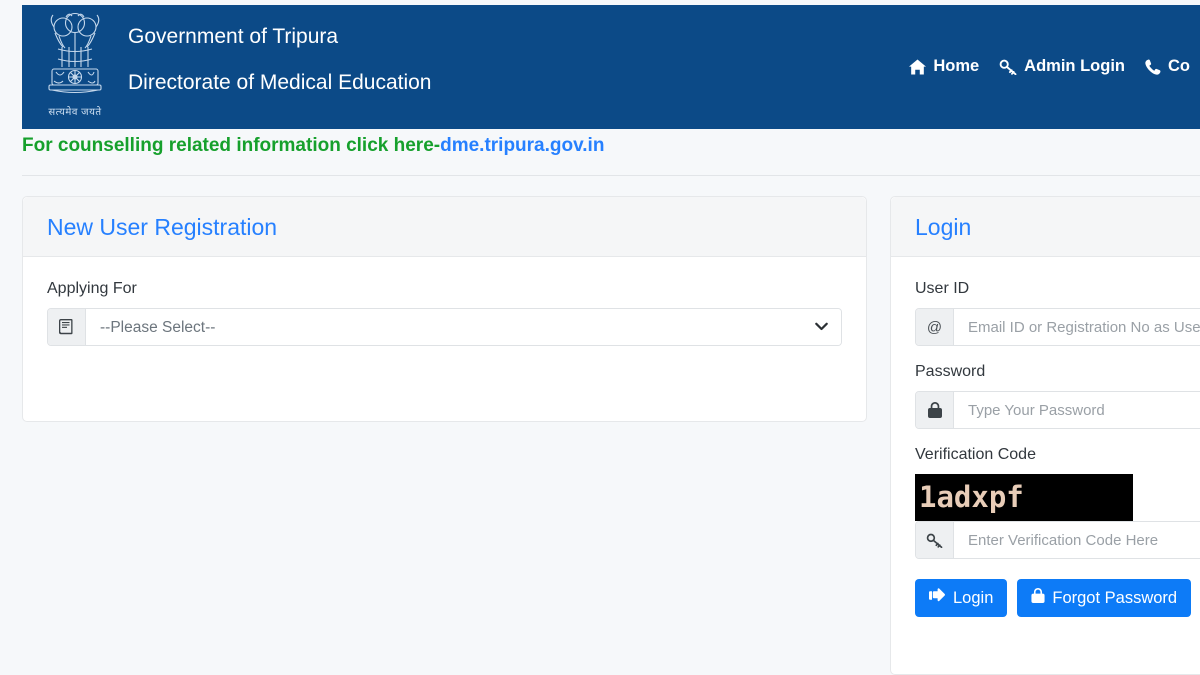 The image size is (1200, 675). Describe the element at coordinates (75, 112) in the screenshot. I see `emblem-motto: सत्यमेव जयते` at that location.